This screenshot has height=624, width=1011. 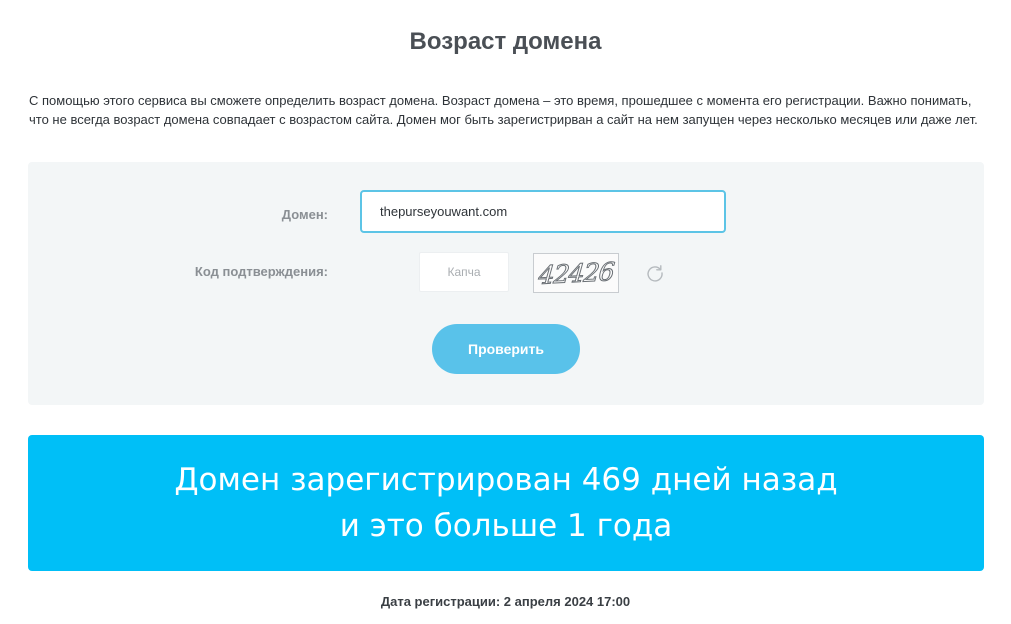 I want to click on captcha-input, so click(x=464, y=272).